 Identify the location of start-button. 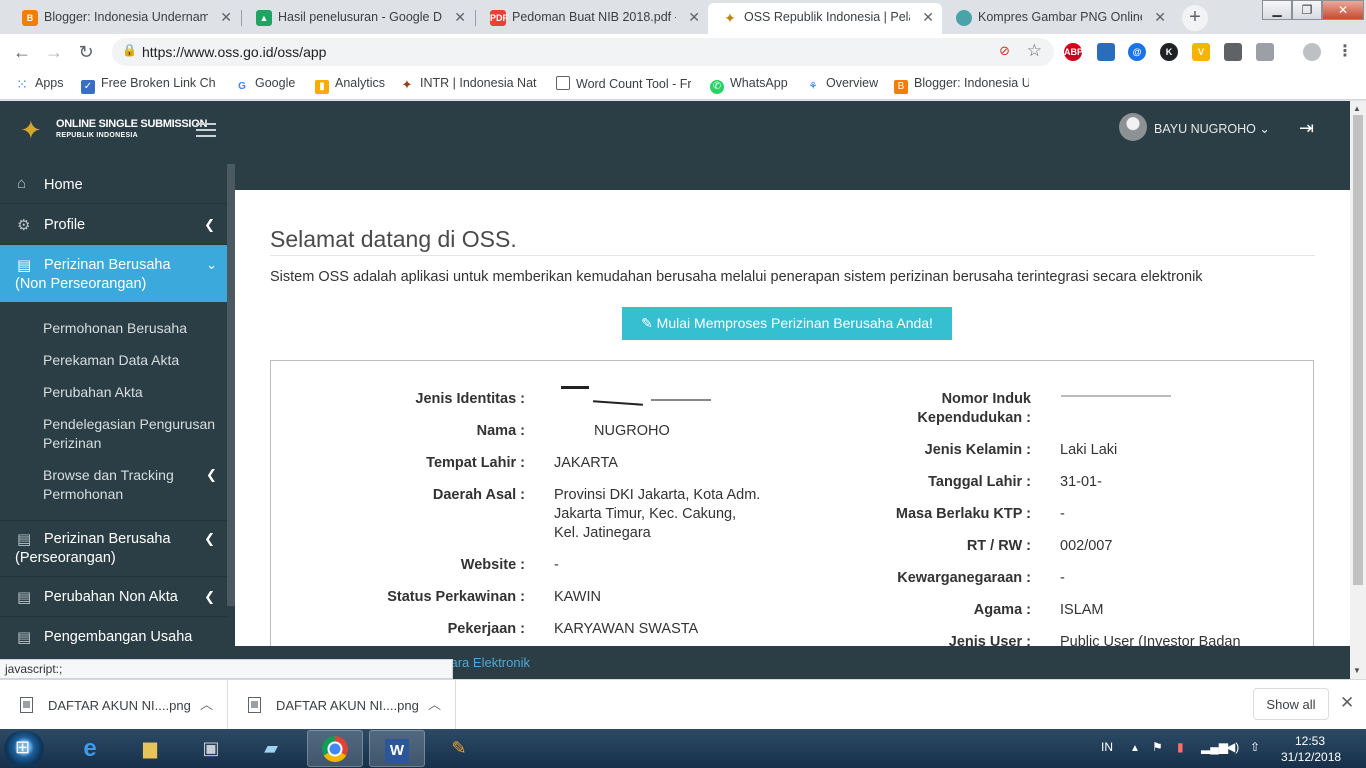
(24, 749).